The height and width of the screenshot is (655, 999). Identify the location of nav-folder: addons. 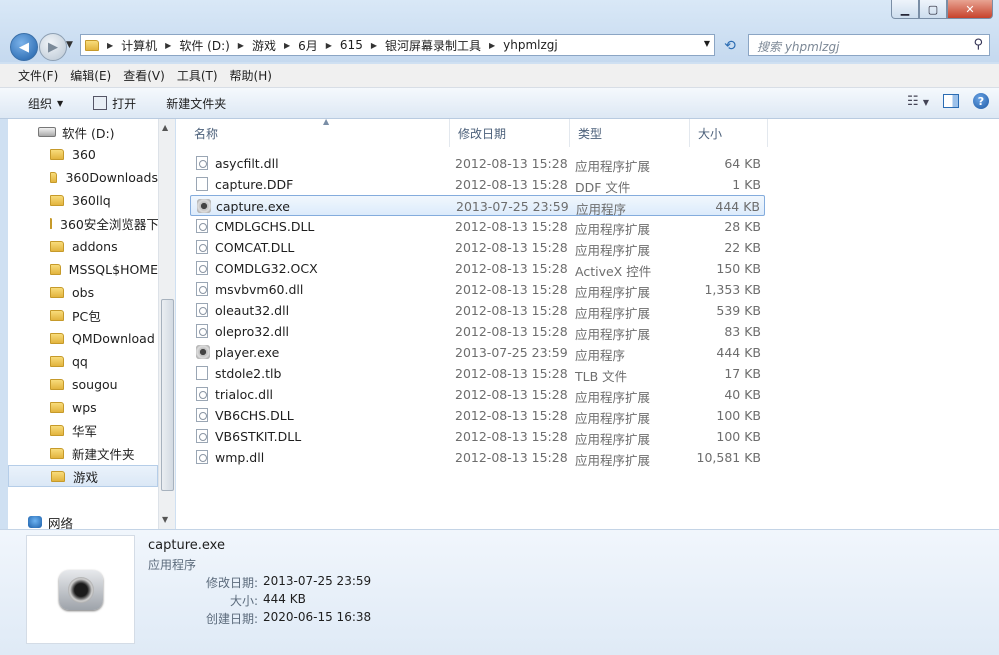
(83, 246).